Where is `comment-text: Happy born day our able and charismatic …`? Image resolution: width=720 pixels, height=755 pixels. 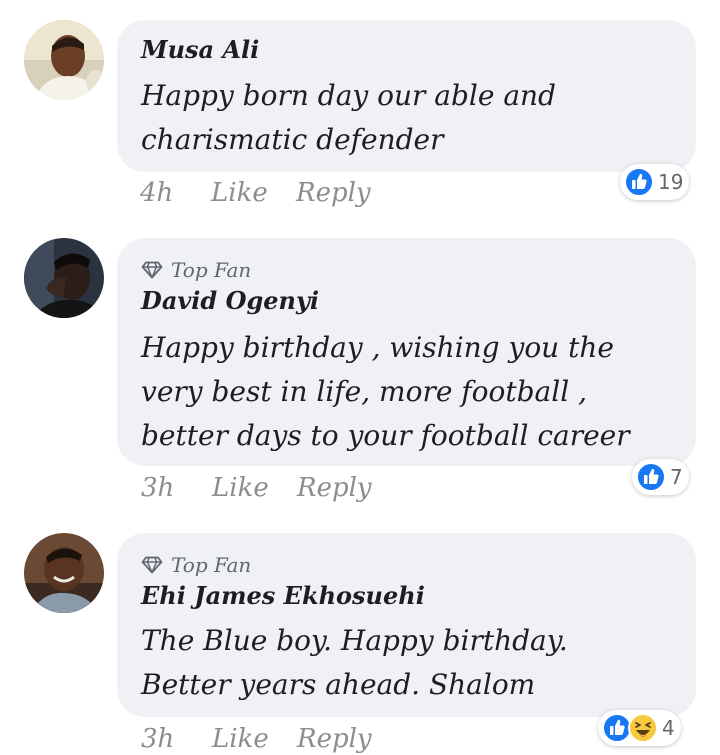 comment-text: Happy born day our able and charismatic … is located at coordinates (348, 117).